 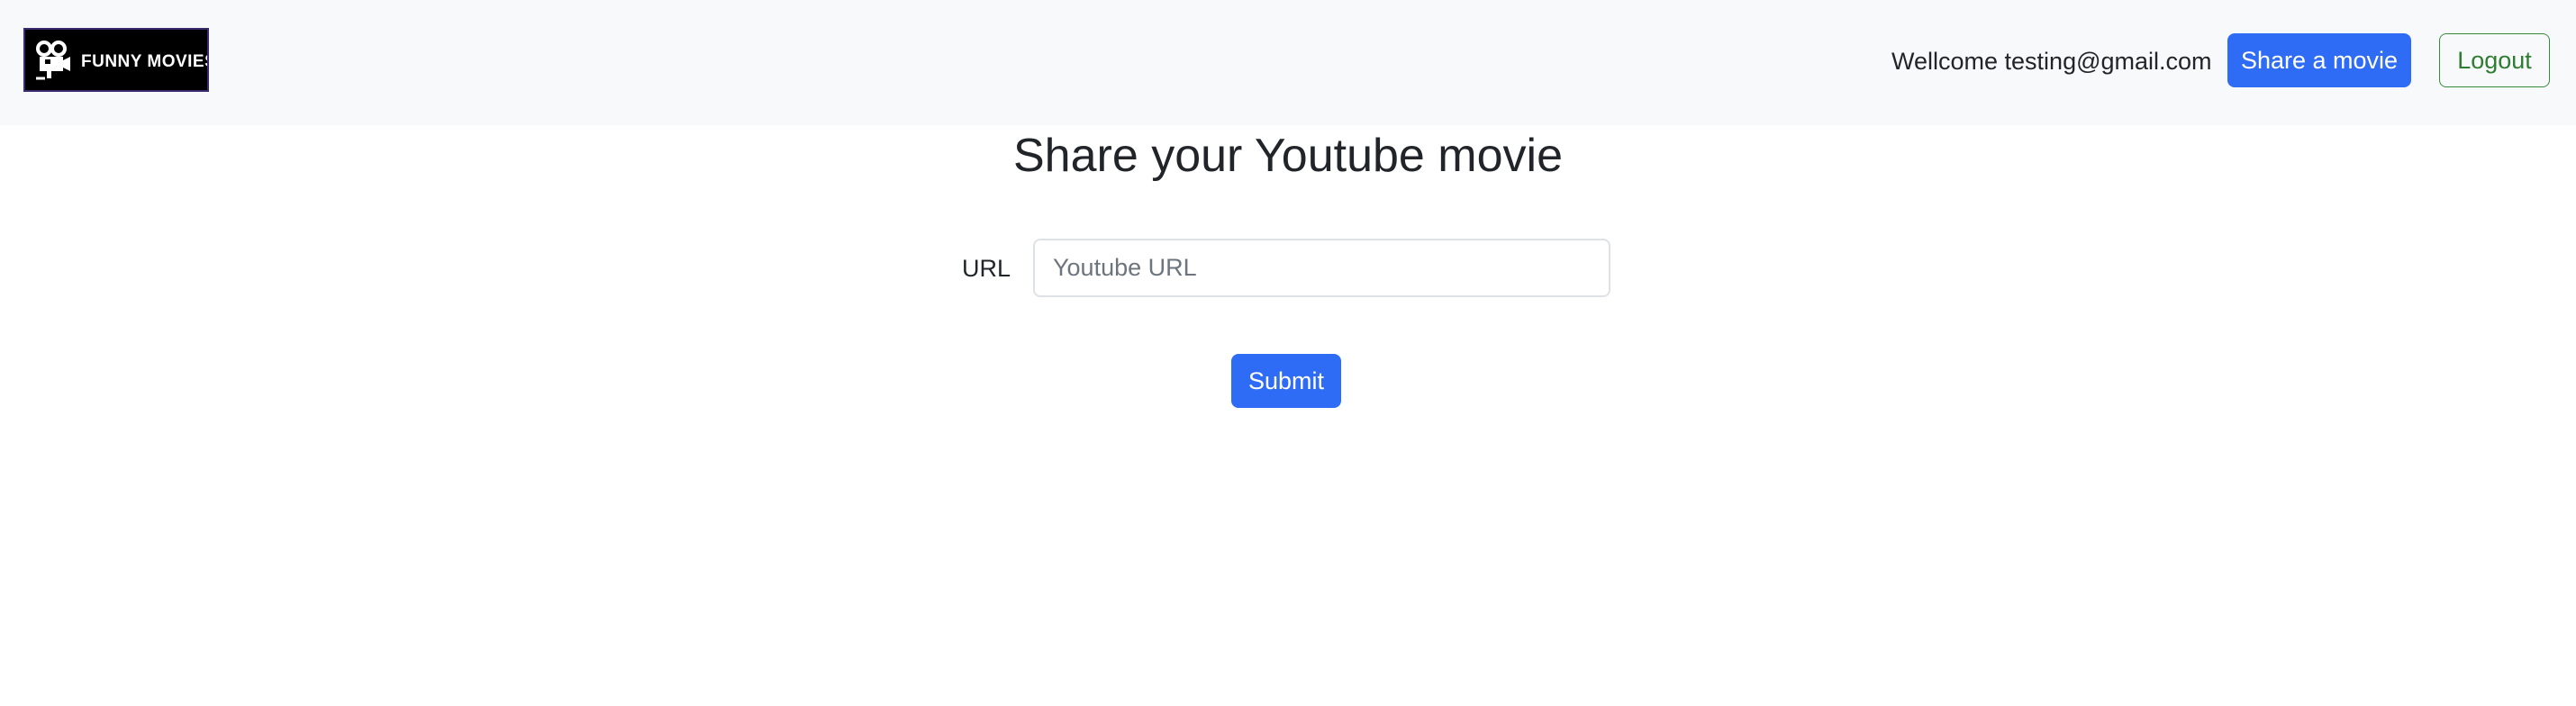 What do you see at coordinates (53, 61) in the screenshot?
I see `film-camera-icon` at bounding box center [53, 61].